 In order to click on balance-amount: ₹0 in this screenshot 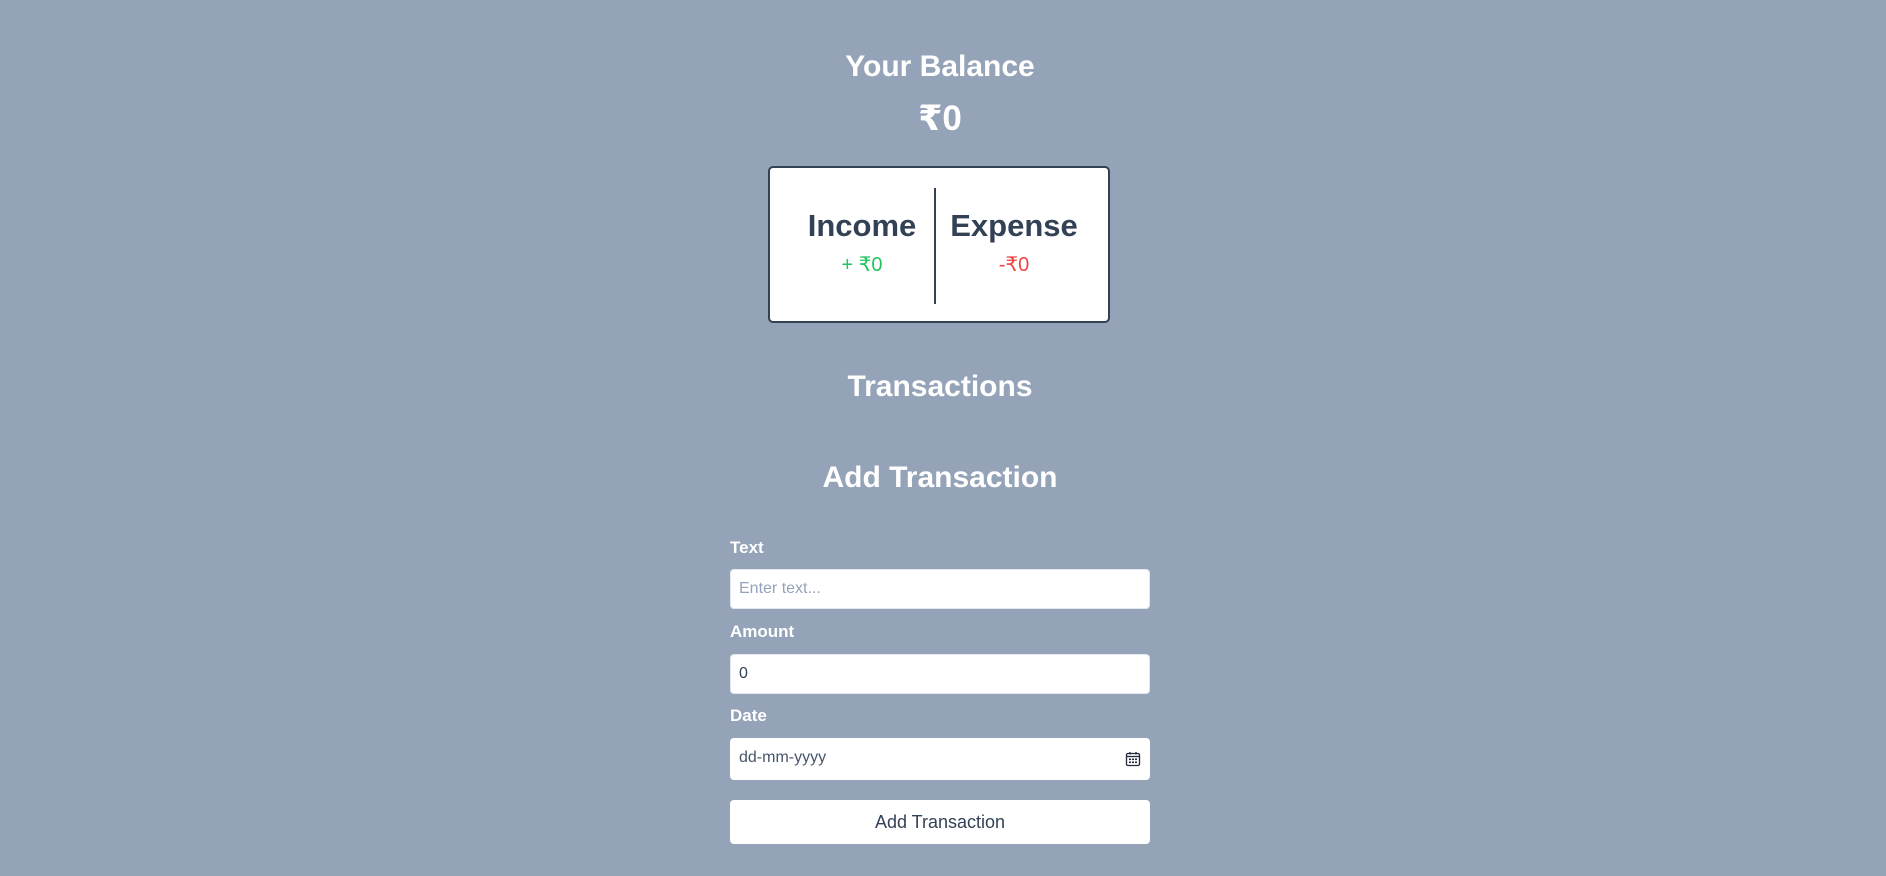, I will do `click(940, 118)`.